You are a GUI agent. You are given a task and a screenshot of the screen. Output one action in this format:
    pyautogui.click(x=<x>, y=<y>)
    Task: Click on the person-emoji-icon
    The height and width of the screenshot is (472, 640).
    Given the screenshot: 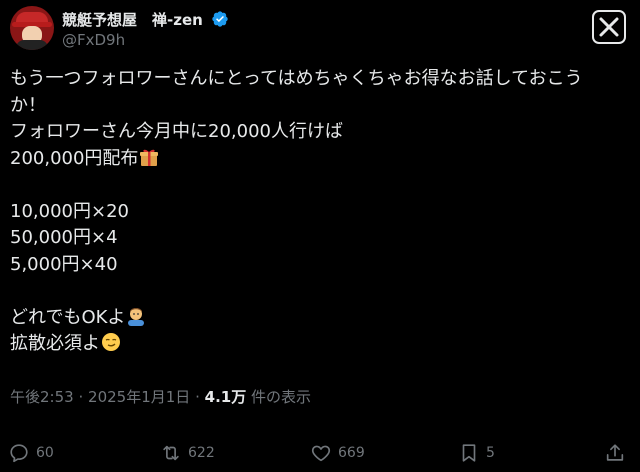 What is the action you would take?
    pyautogui.click(x=136, y=316)
    